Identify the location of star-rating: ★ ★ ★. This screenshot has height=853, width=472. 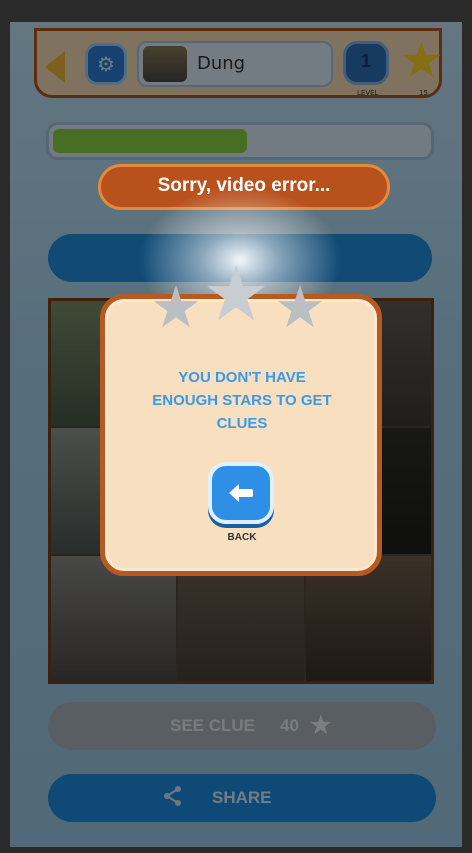
(241, 295).